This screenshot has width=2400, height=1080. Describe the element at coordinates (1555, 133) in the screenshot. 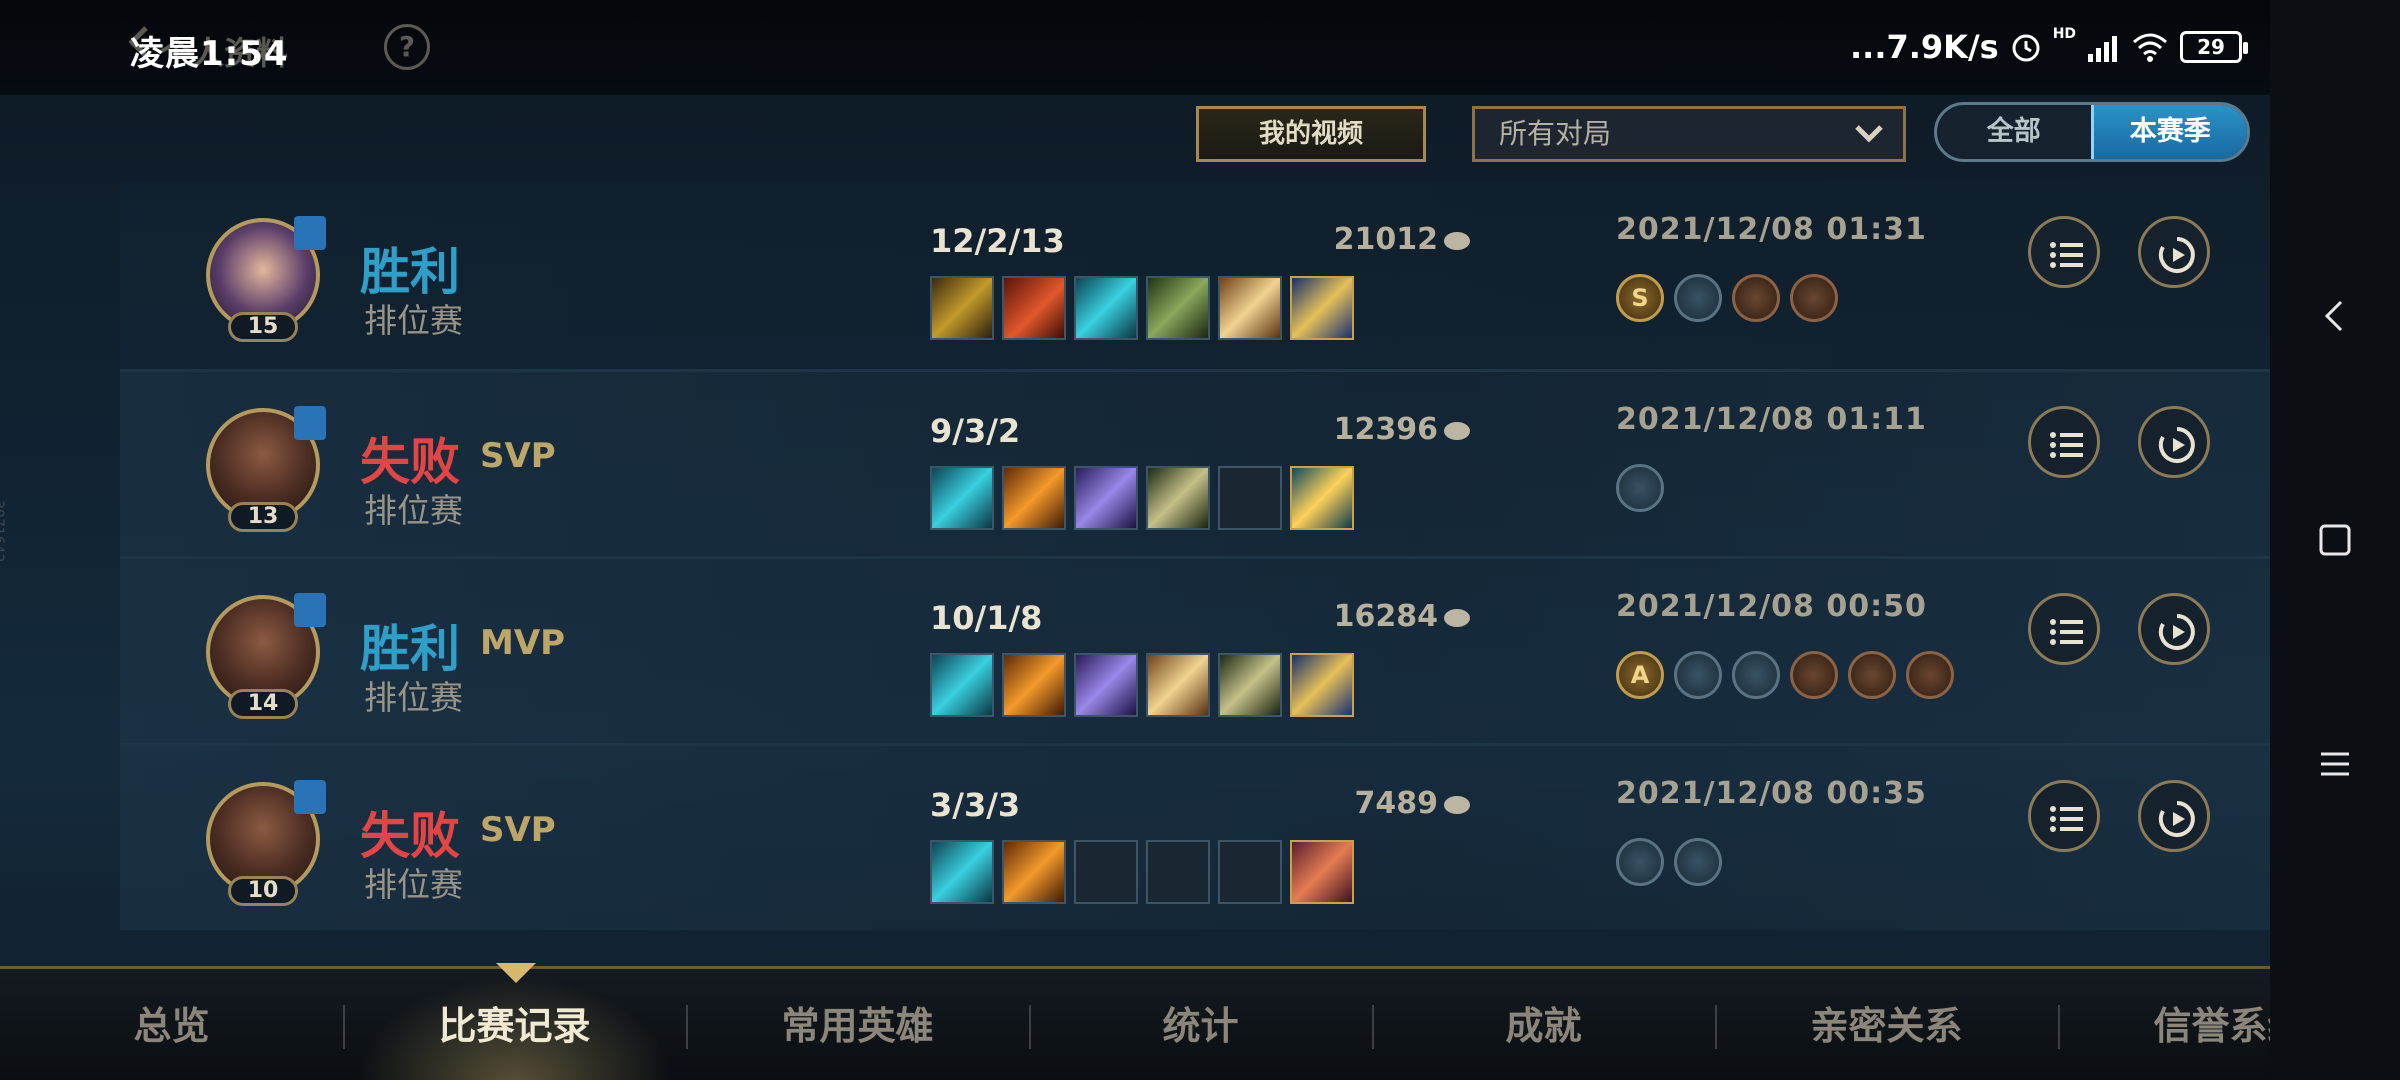

I see `match-filter-value: 所有对局` at that location.